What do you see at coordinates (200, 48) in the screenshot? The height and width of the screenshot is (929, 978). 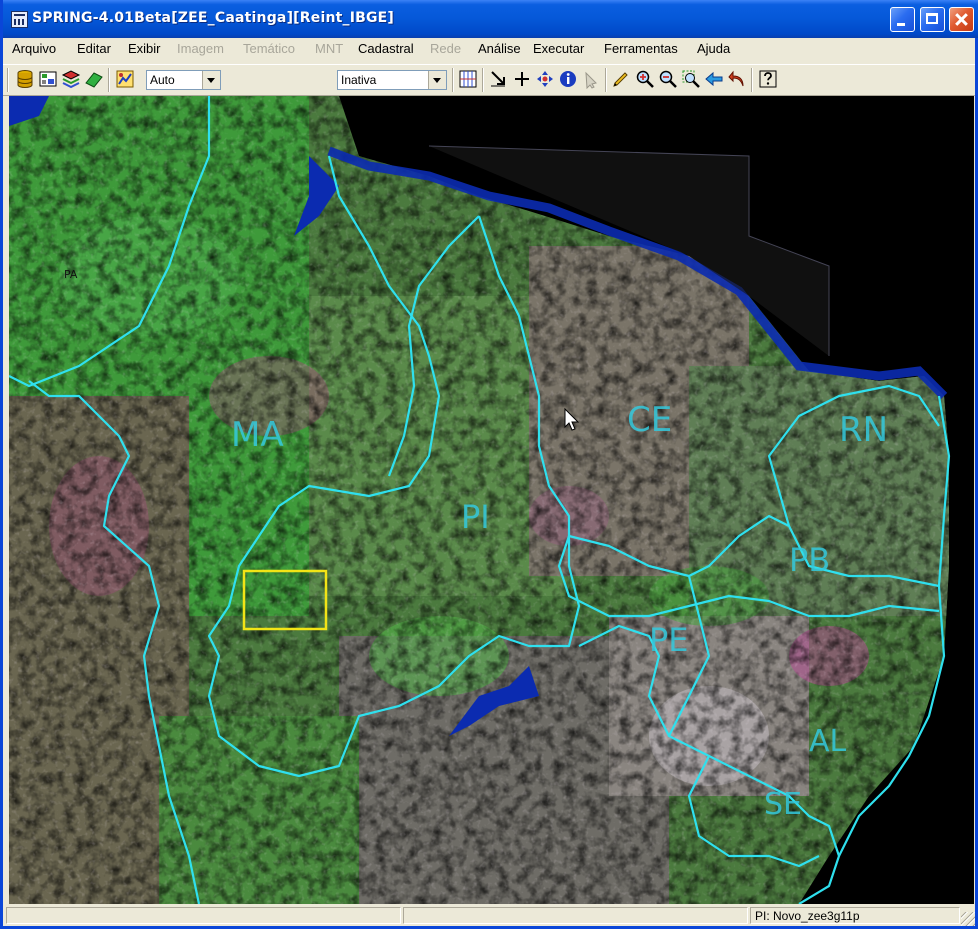 I see `menu-imagem: Imagem` at bounding box center [200, 48].